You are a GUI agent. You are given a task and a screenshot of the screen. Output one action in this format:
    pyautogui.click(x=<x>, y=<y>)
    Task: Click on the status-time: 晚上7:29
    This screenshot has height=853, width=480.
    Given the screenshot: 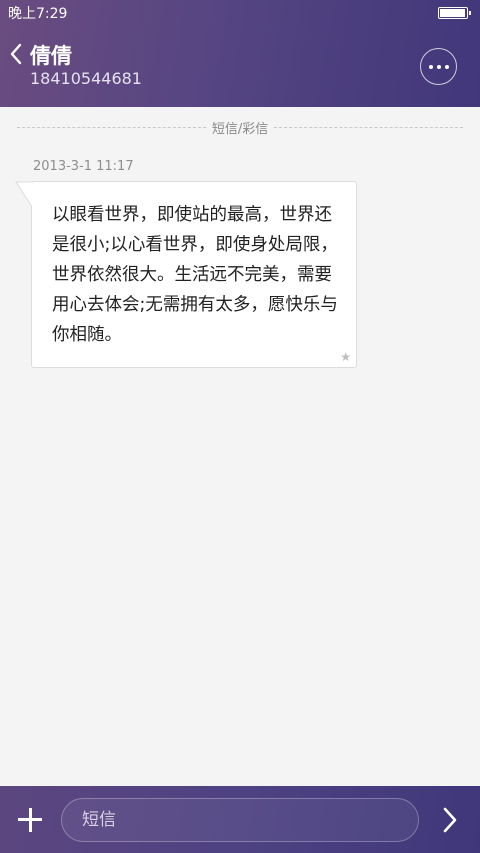 What is the action you would take?
    pyautogui.click(x=38, y=14)
    